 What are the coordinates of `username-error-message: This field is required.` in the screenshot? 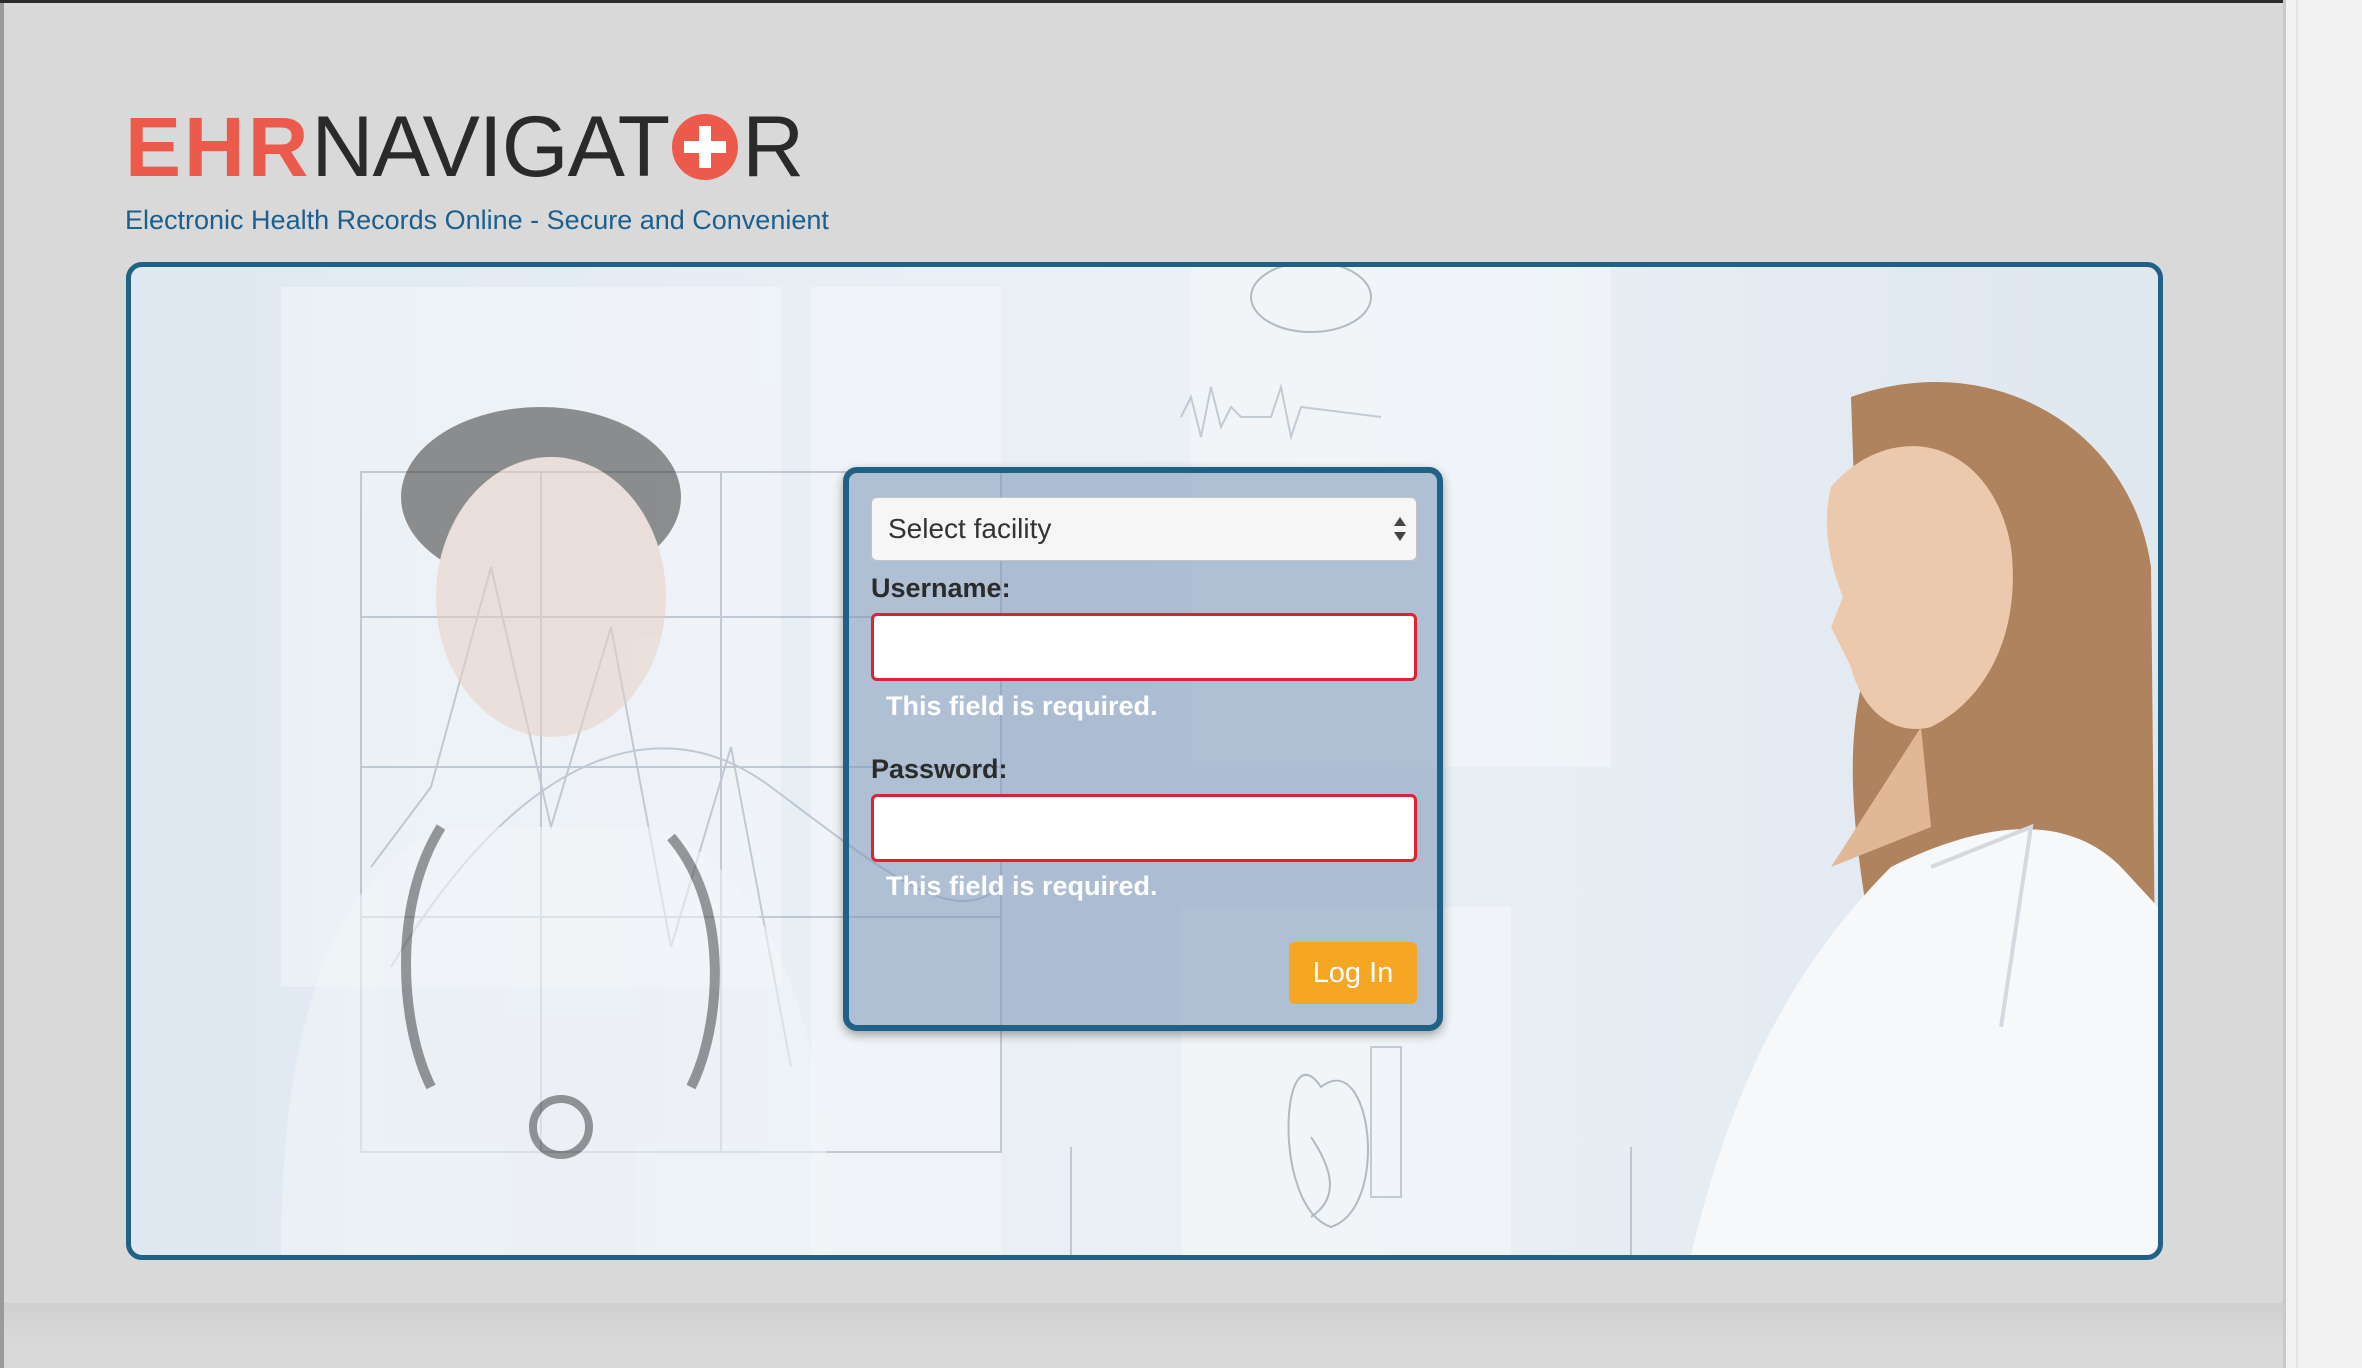 It's located at (1022, 706).